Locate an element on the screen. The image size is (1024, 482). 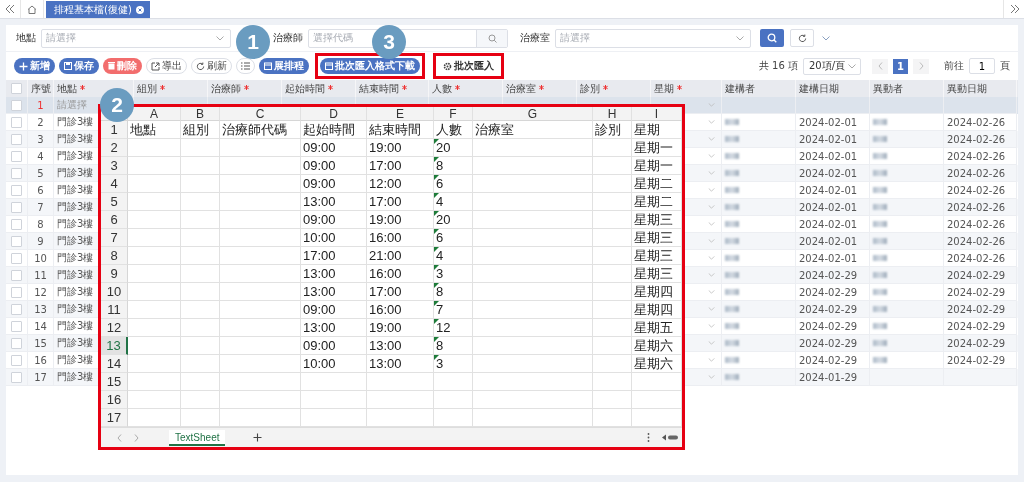
row-number: 11 is located at coordinates (40, 275).